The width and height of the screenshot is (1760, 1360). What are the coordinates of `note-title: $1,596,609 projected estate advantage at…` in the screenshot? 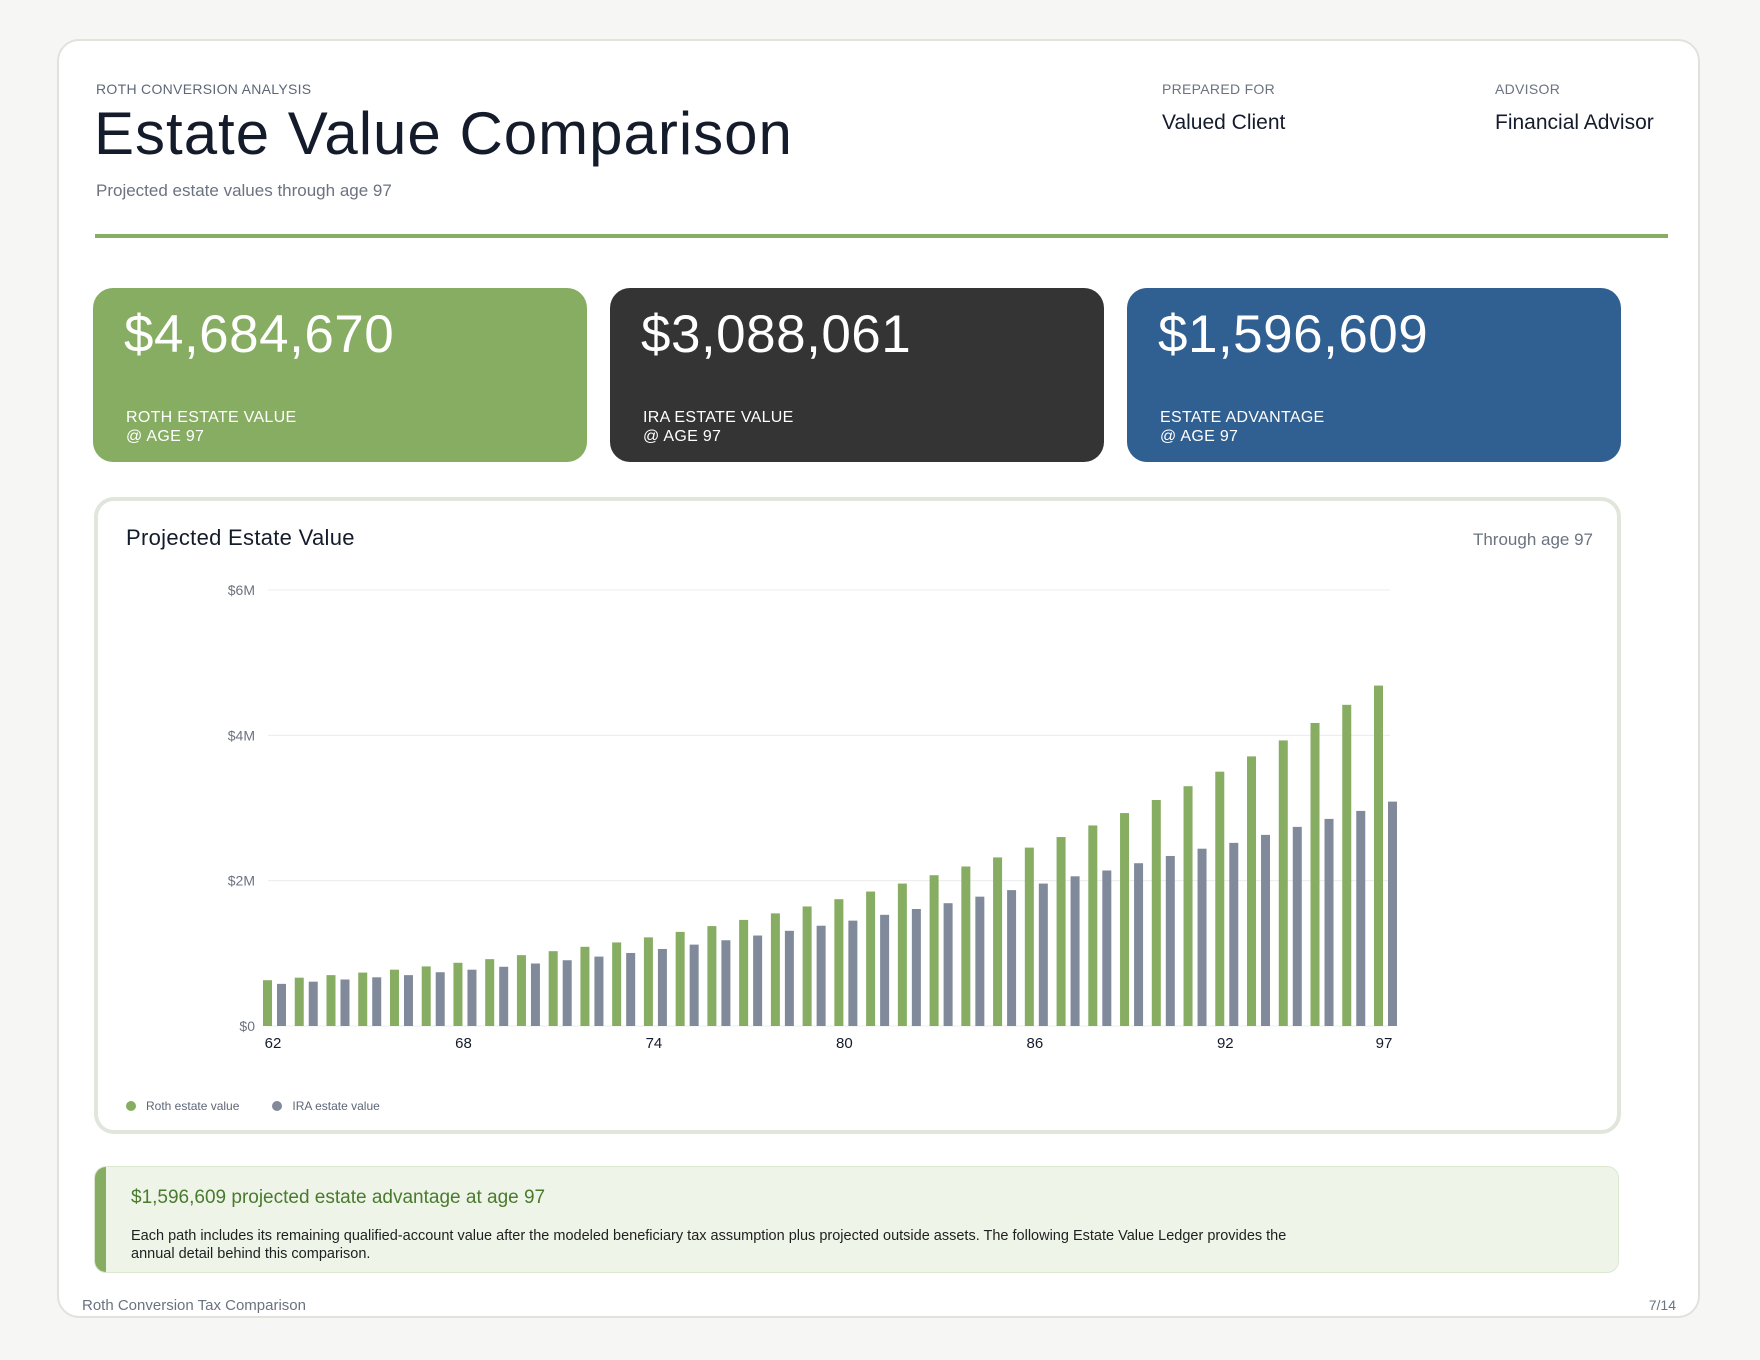 It's located at (338, 1197).